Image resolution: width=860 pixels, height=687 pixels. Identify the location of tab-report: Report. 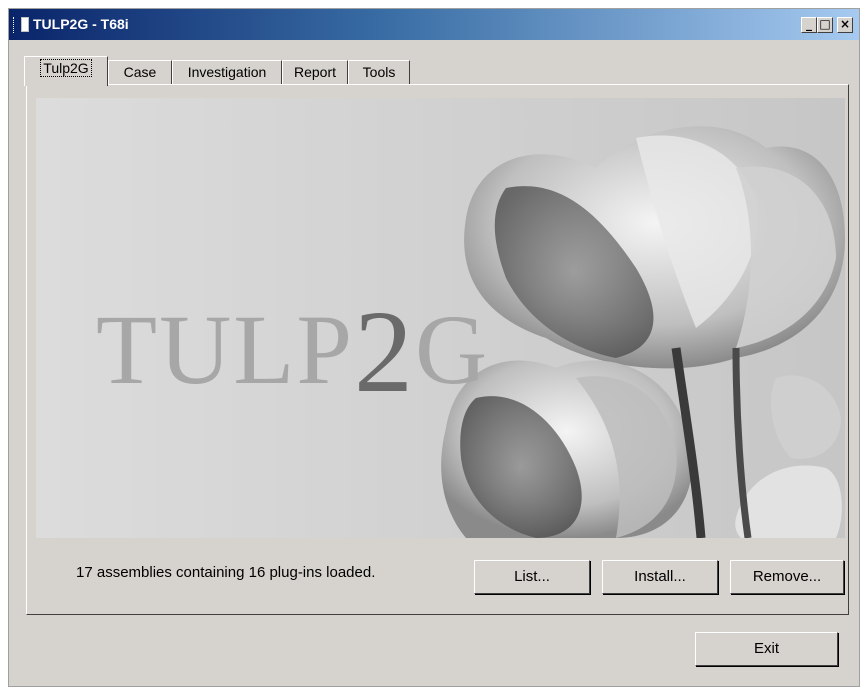
(315, 72).